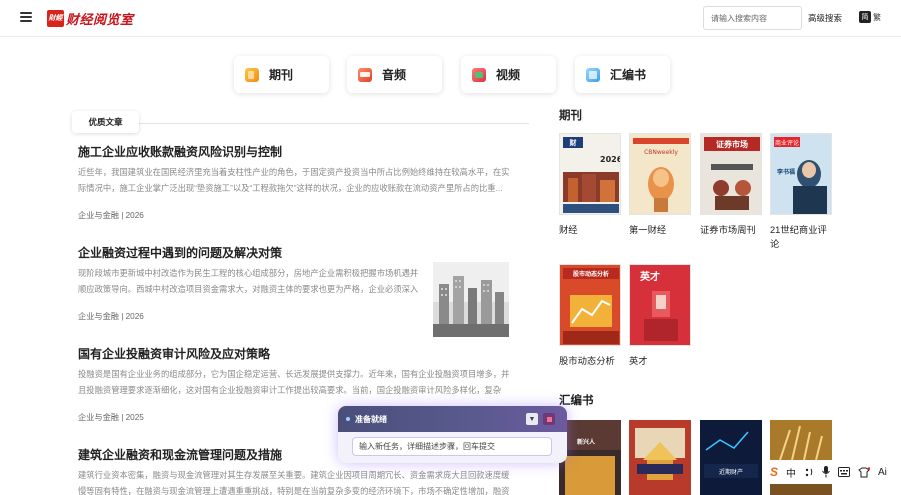  What do you see at coordinates (732, 144) in the screenshot?
I see `svg-text: 证券市场` at bounding box center [732, 144].